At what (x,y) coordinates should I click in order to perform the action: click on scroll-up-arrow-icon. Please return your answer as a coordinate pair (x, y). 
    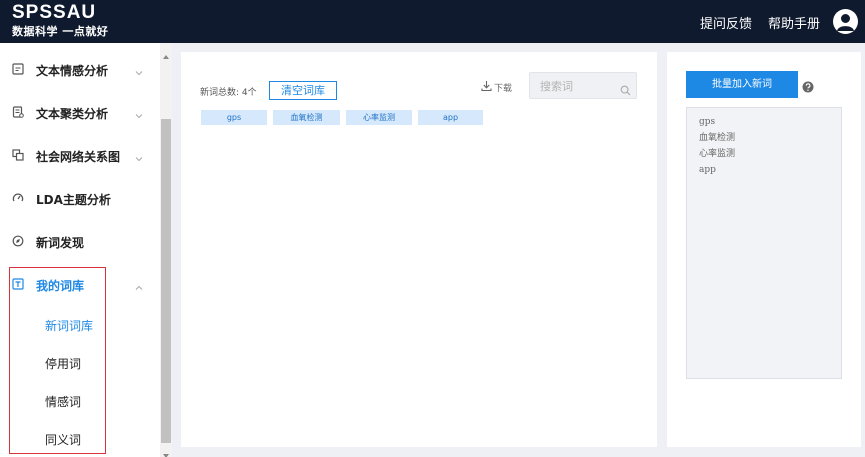
    Looking at the image, I should click on (166, 52).